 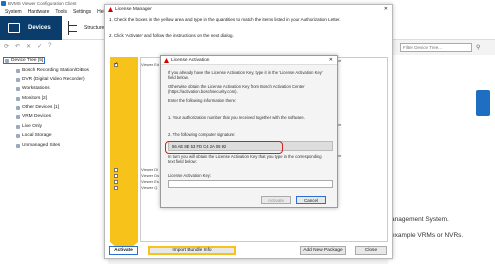 I want to click on refresh-icon: ⟳, so click(x=6, y=46).